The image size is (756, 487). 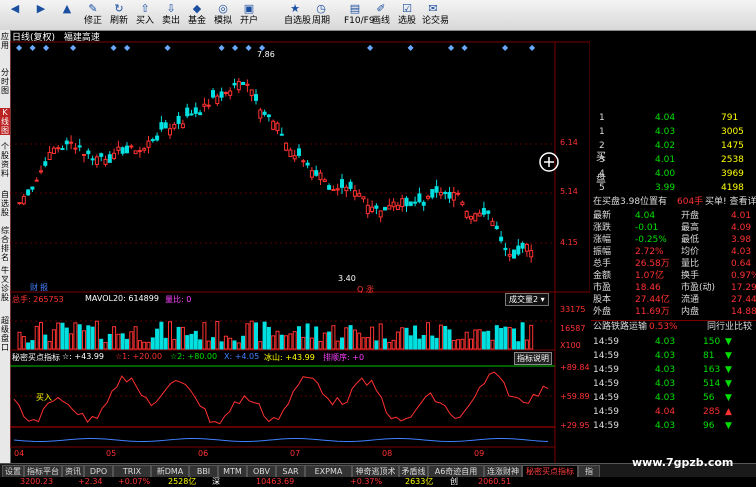 I want to click on sidebar-item-0: 应用, so click(x=5, y=41).